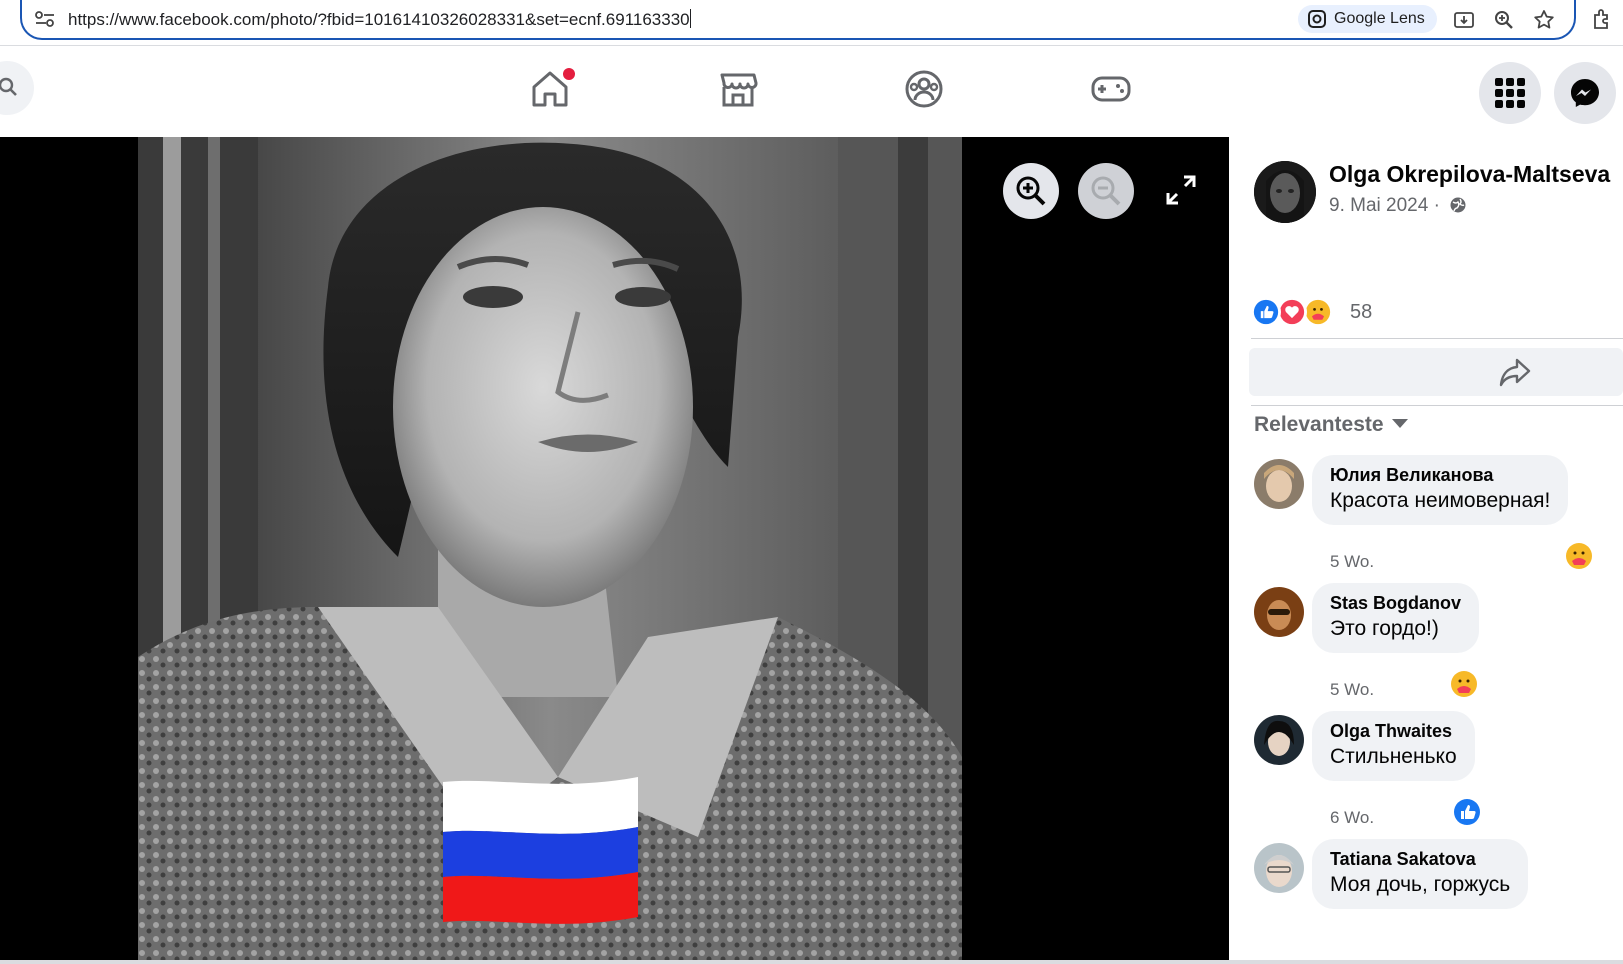 The image size is (1623, 964). I want to click on comment-bubble: Olga Thwaites Стильненько, so click(1393, 746).